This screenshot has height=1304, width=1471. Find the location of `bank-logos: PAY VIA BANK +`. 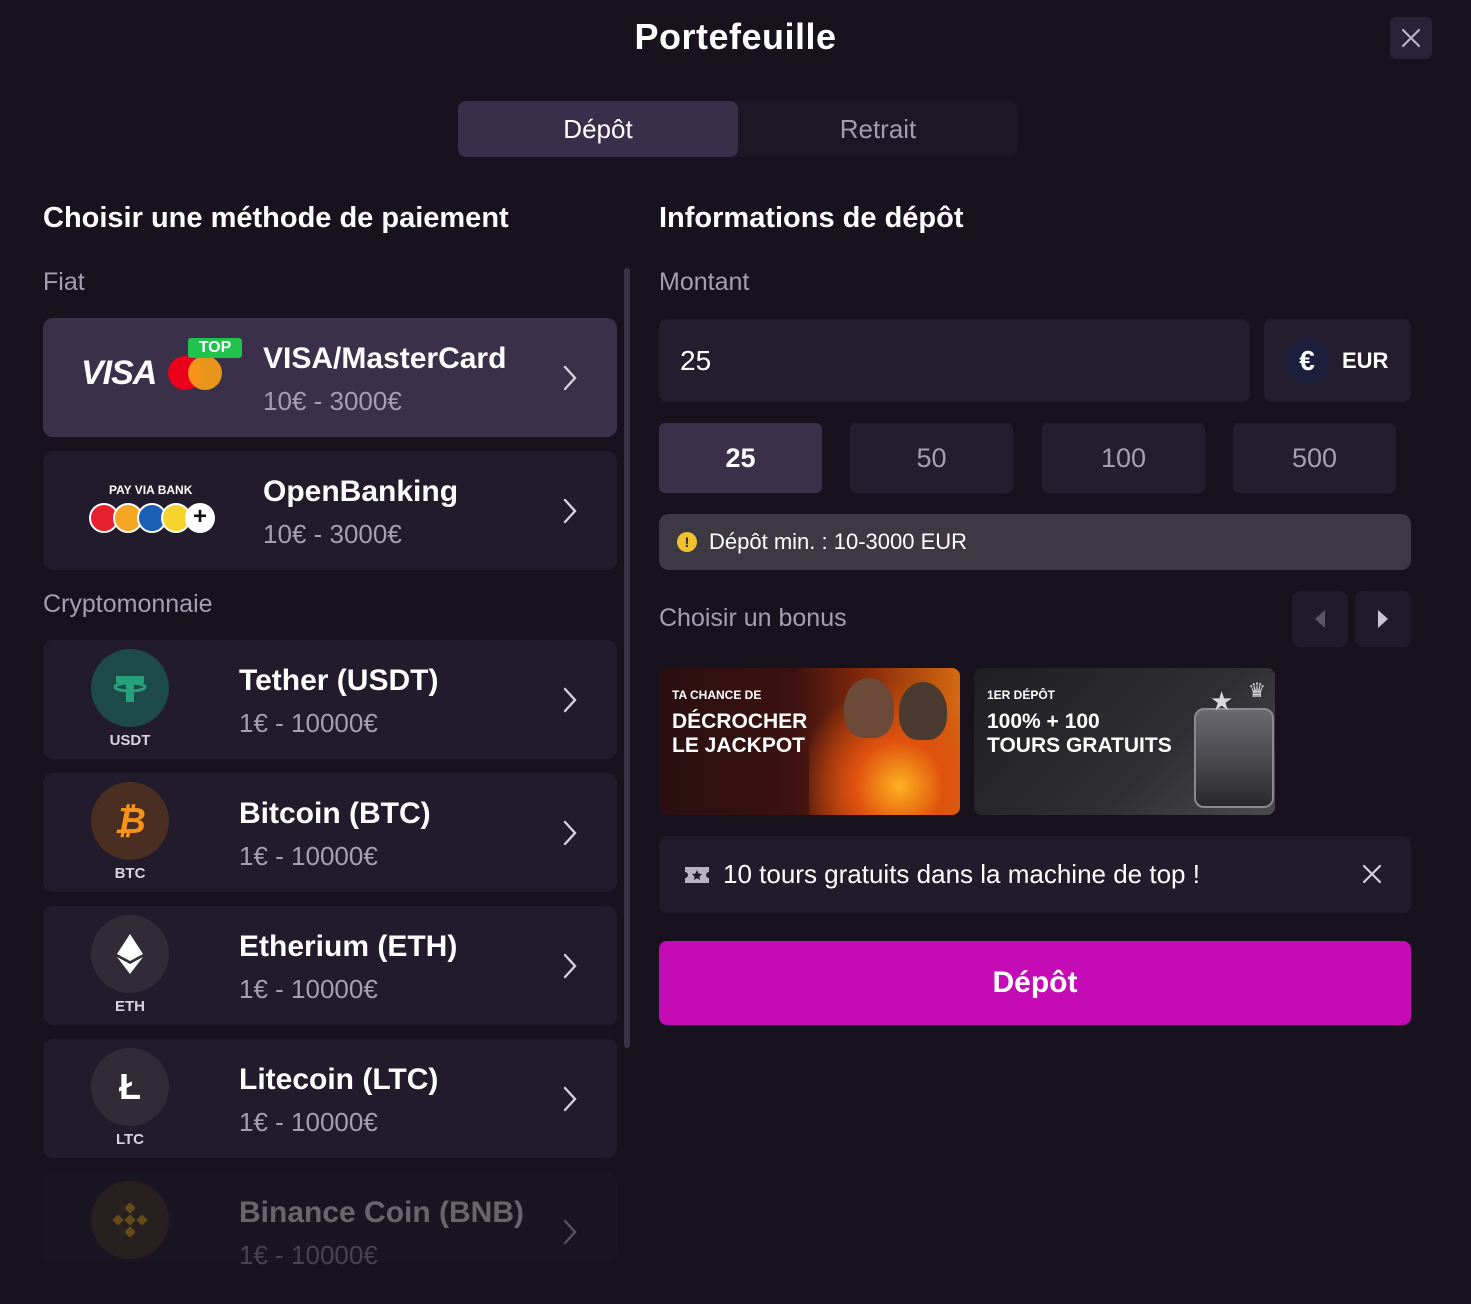

bank-logos: PAY VIA BANK + is located at coordinates (157, 511).